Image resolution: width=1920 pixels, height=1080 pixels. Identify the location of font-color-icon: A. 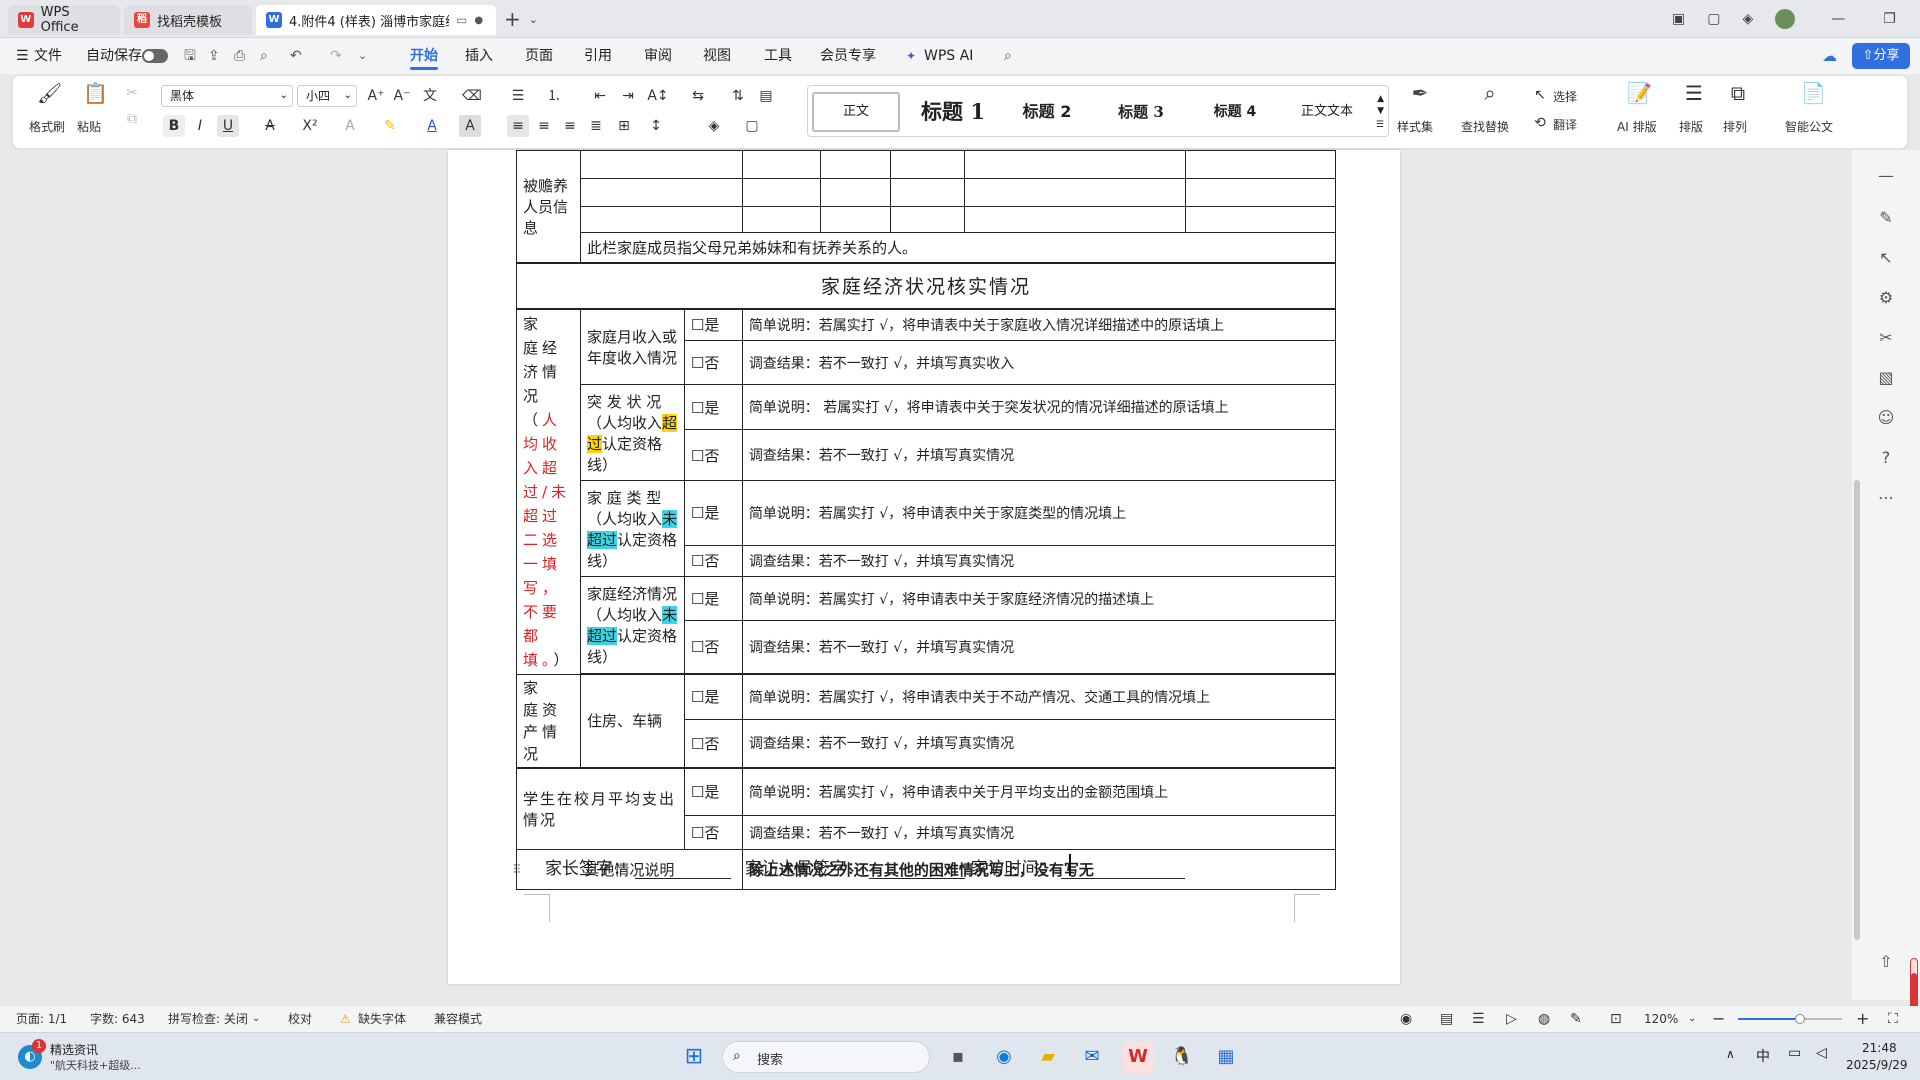
(432, 126).